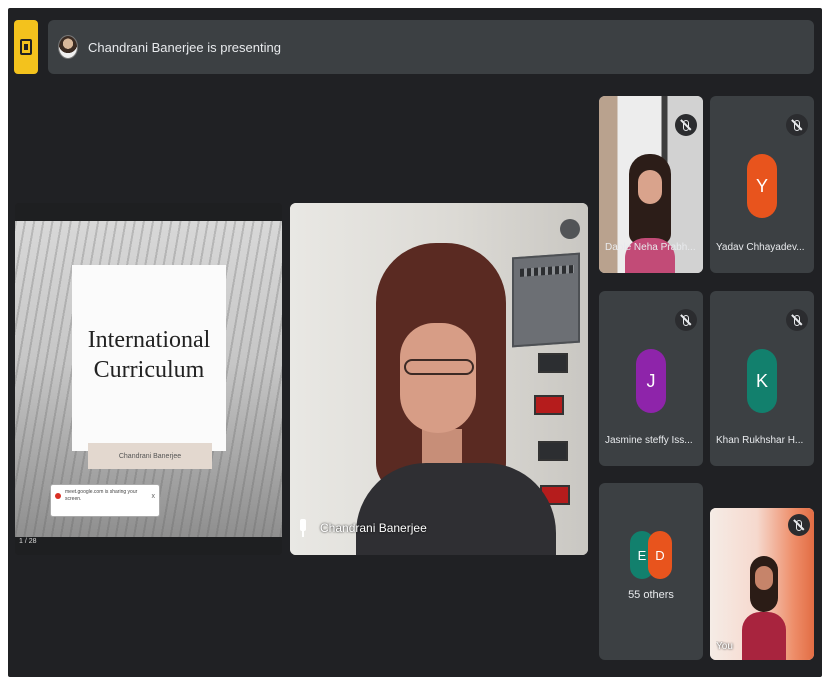 The width and height of the screenshot is (830, 685). Describe the element at coordinates (101, 495) in the screenshot. I see `notification-text: meet.google.com is sharing your screen.` at that location.